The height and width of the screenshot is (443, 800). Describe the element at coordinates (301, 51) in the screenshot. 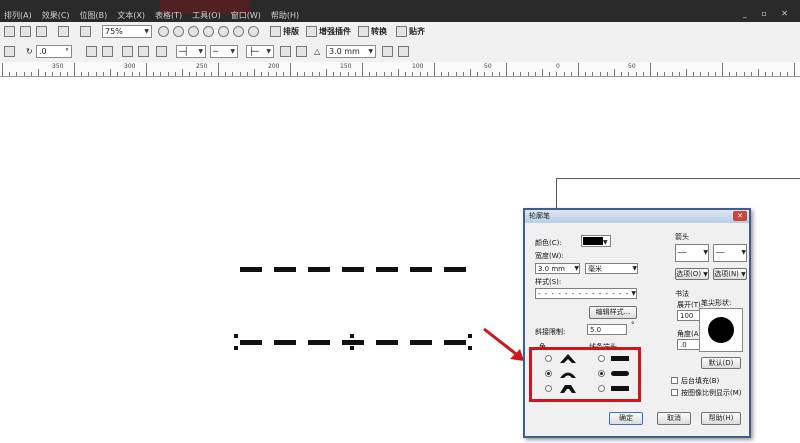

I see `close-curve-icon` at that location.